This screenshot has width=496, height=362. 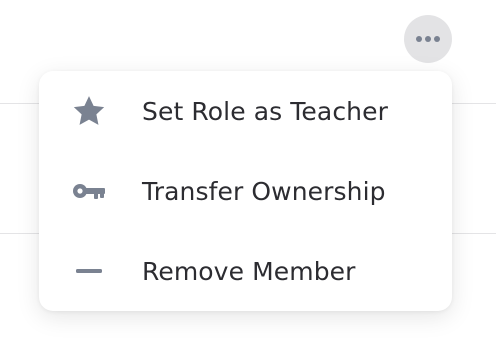 What do you see at coordinates (249, 271) in the screenshot?
I see `menu-item-label: Remove Member` at bounding box center [249, 271].